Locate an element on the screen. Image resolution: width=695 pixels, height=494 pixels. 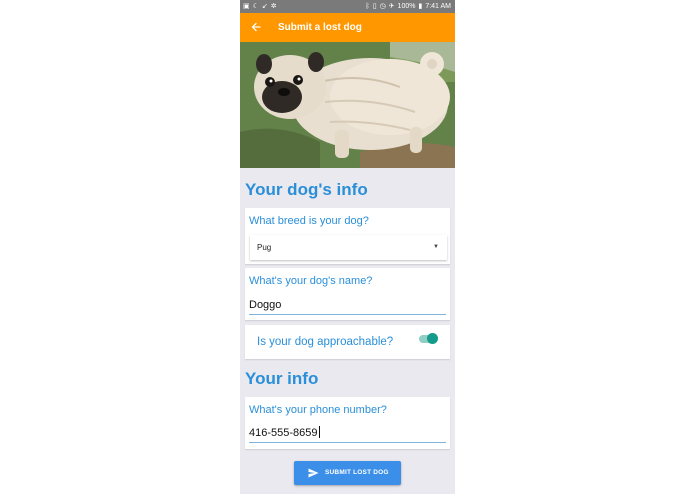
battery-percent: 100% is located at coordinates (406, 6).